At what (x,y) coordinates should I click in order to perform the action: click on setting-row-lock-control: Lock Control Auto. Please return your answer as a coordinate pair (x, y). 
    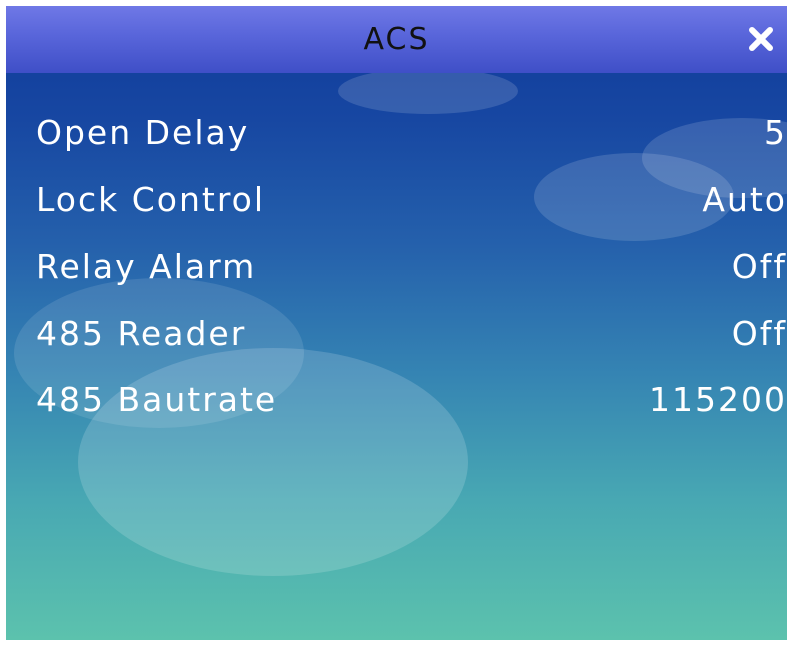
    Looking at the image, I should click on (396, 200).